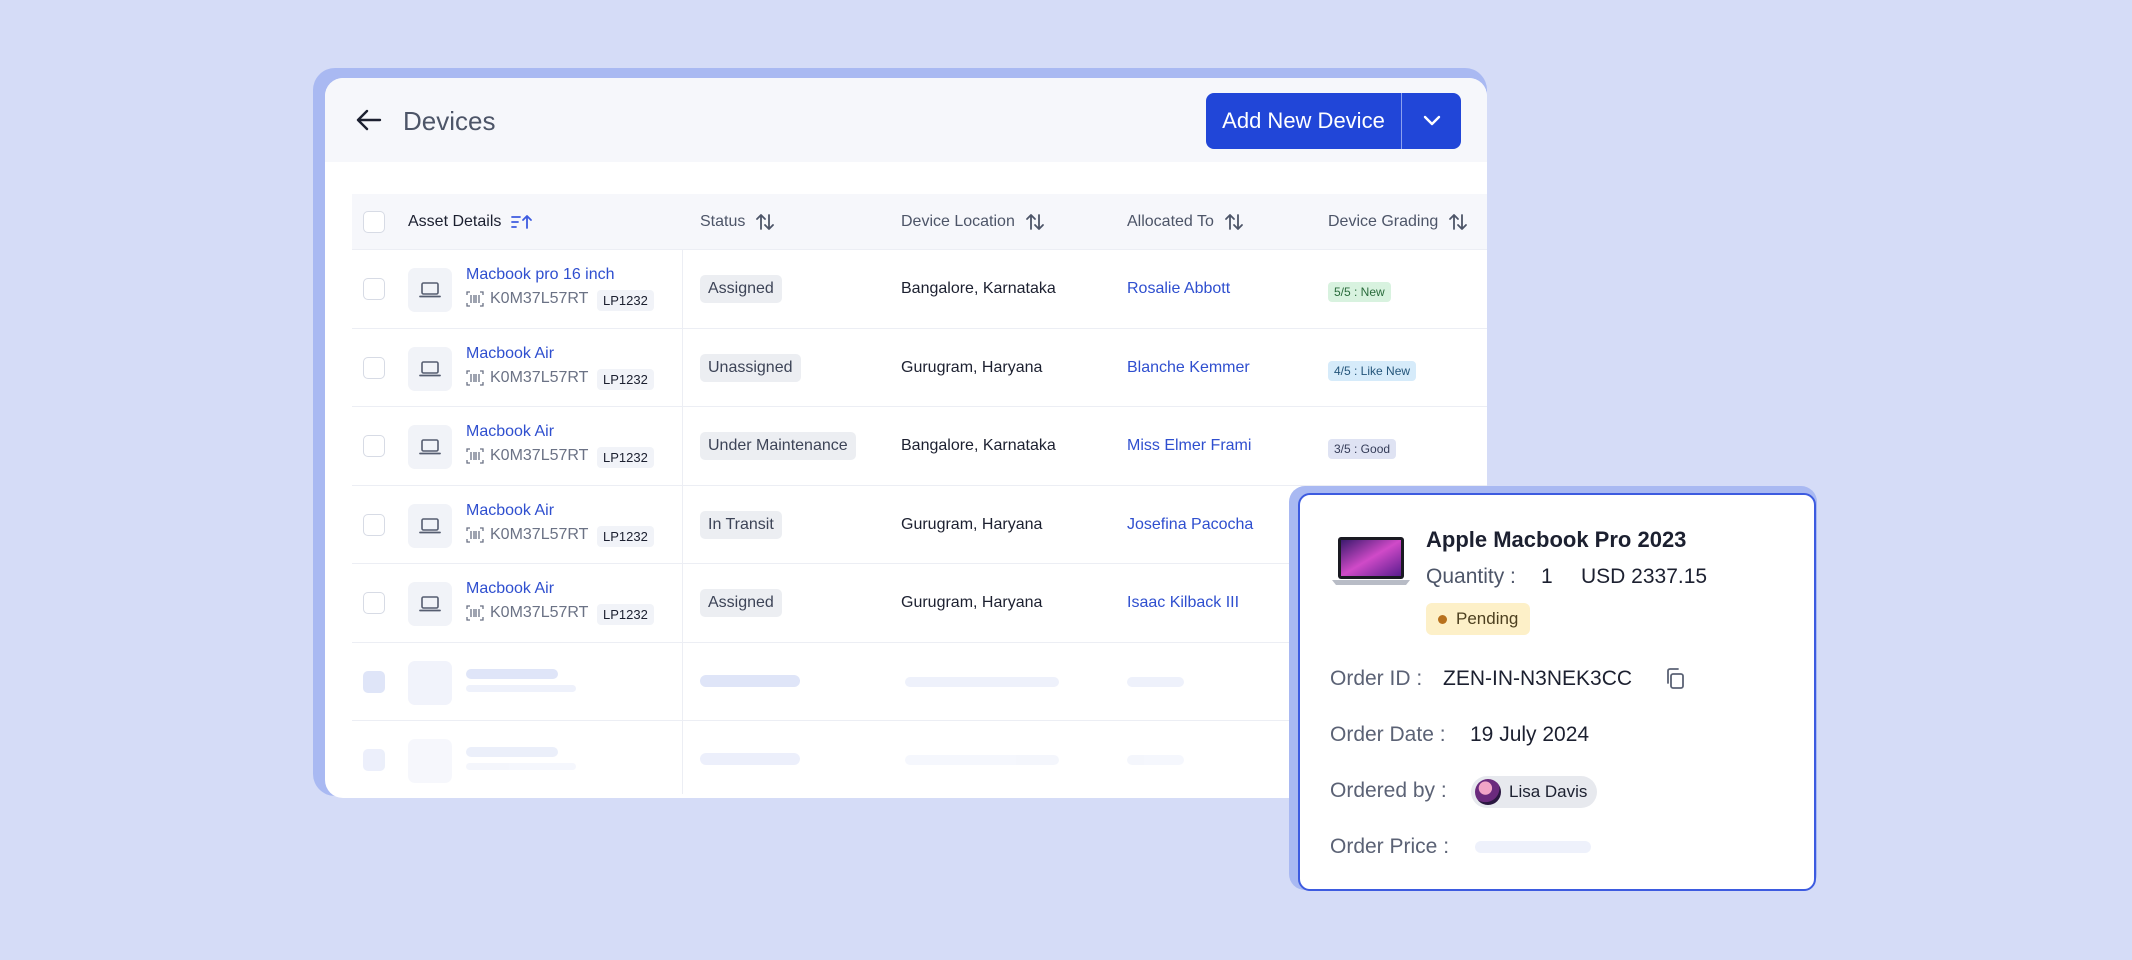  Describe the element at coordinates (522, 222) in the screenshot. I see `sort-ascending-icon` at that location.